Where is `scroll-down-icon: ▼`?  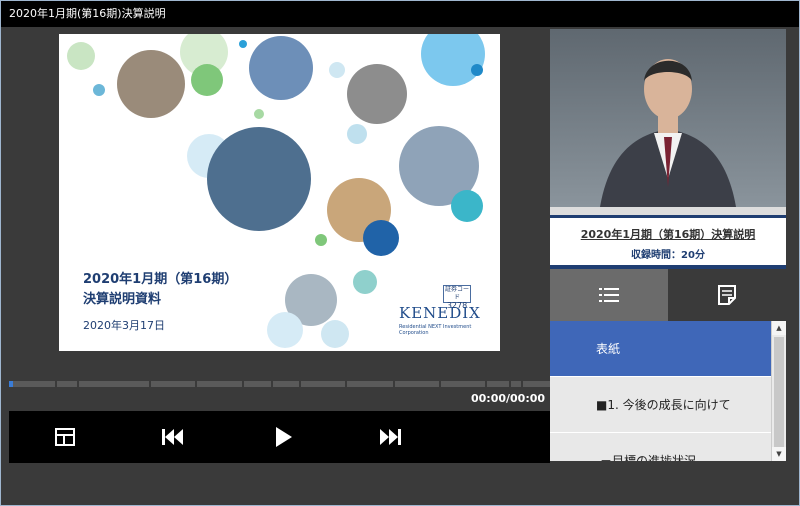
scroll-down-icon: ▼ is located at coordinates (779, 454).